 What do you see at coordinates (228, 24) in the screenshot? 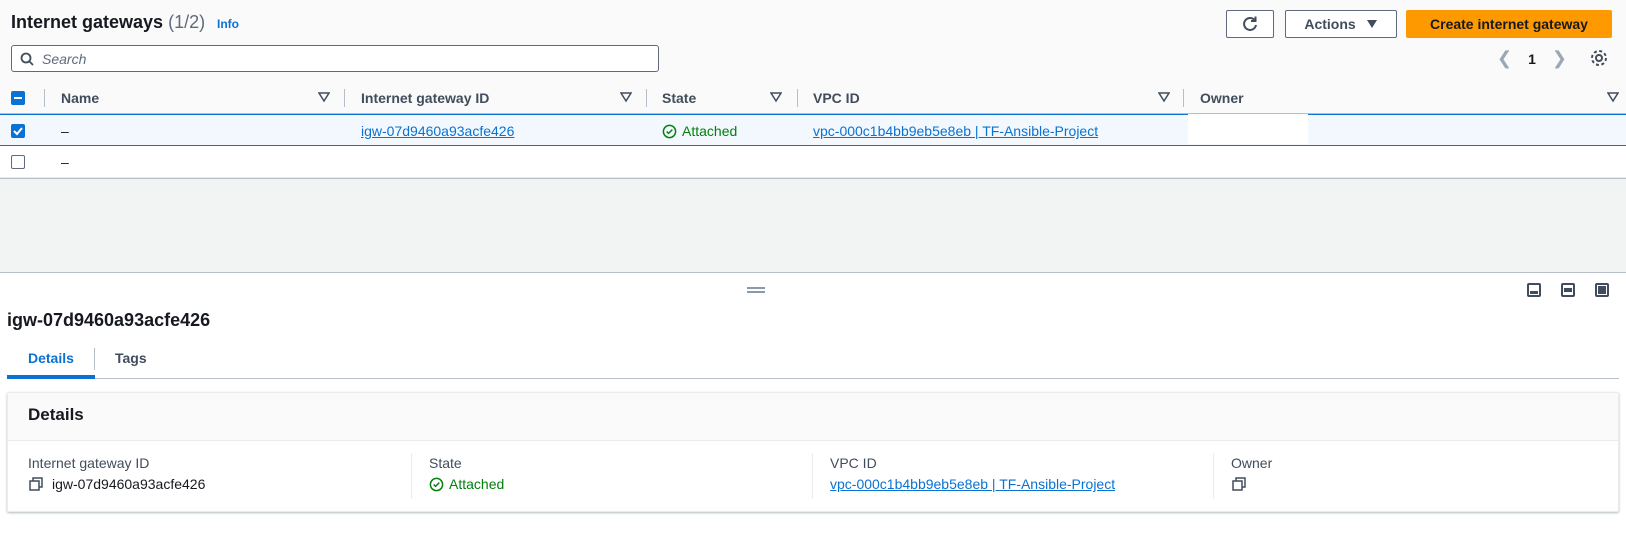
I see `info-link: Info` at bounding box center [228, 24].